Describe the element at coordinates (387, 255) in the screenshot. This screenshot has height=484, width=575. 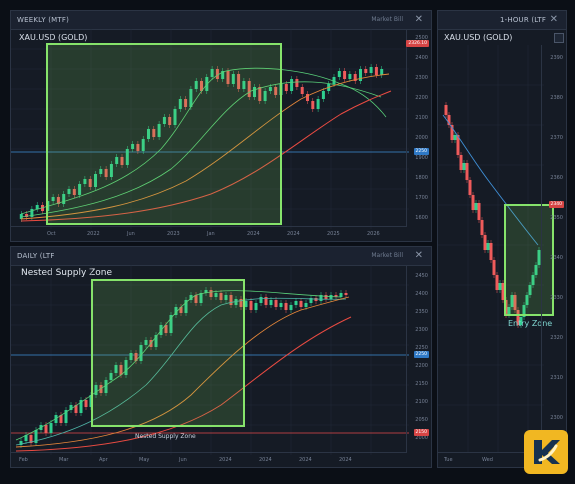
I see `daily-meta: Market Bill` at that location.